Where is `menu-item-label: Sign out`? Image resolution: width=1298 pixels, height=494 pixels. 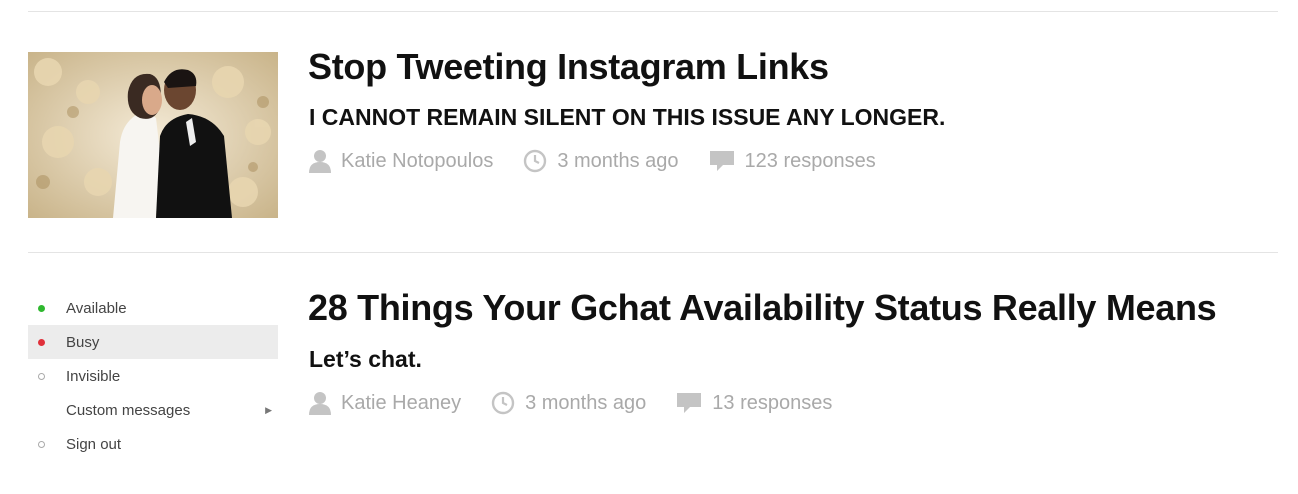
menu-item-label: Sign out is located at coordinates (94, 444).